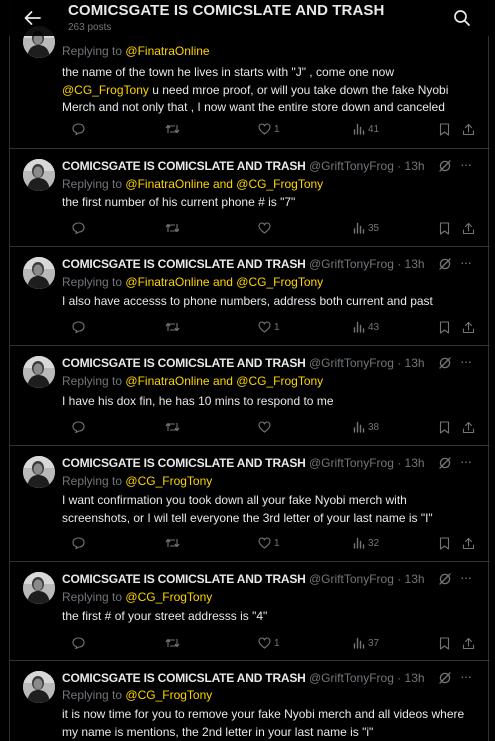  I want to click on tweet-actions: 1 43, so click(272, 327).